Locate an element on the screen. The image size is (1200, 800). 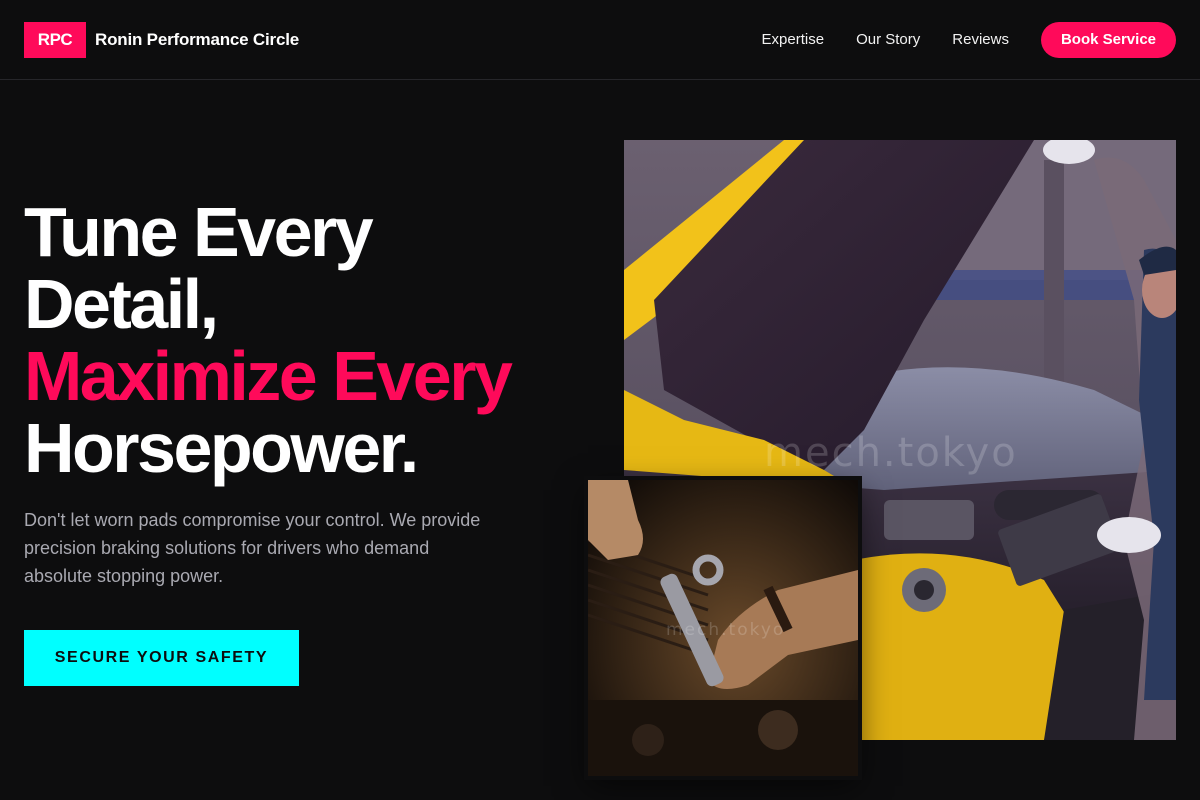
secure-your-safety-button: SECURE YOUR SAFETY is located at coordinates (161, 658).